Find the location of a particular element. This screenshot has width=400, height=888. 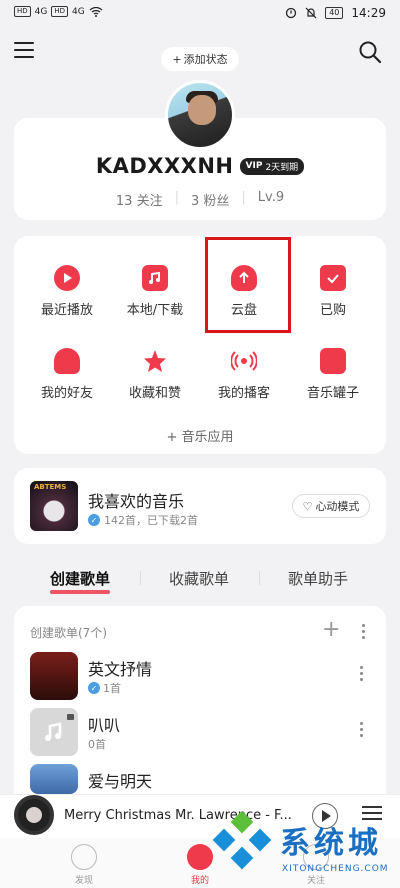

star-icon is located at coordinates (155, 361).